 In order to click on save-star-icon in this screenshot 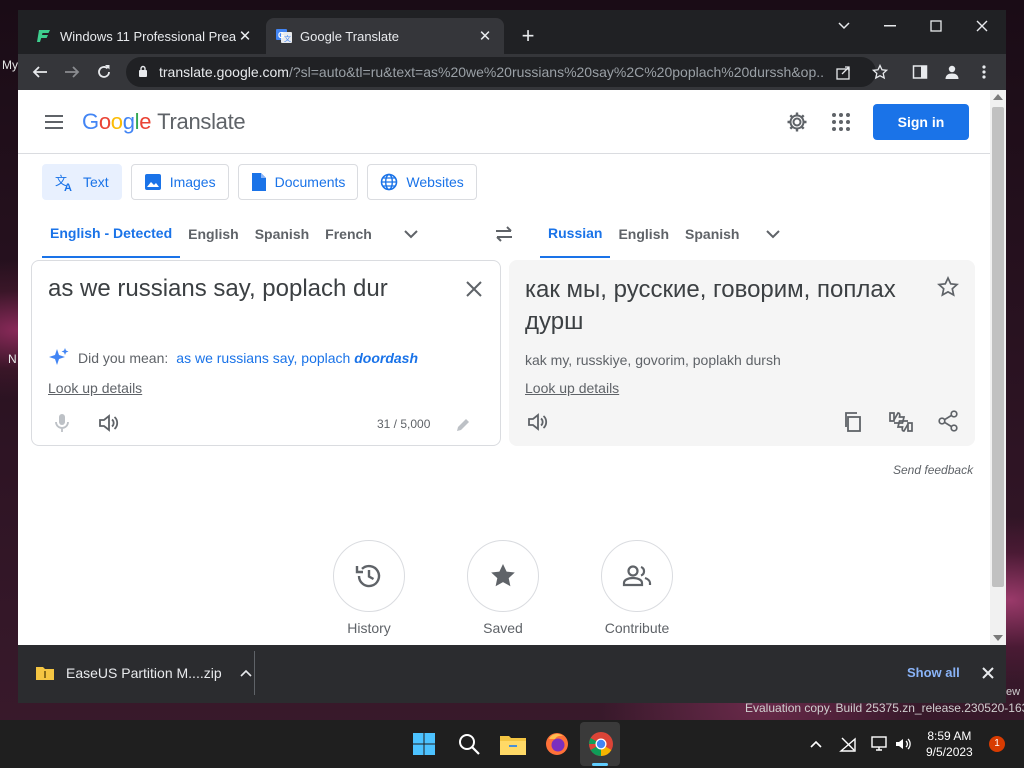, I will do `click(948, 289)`.